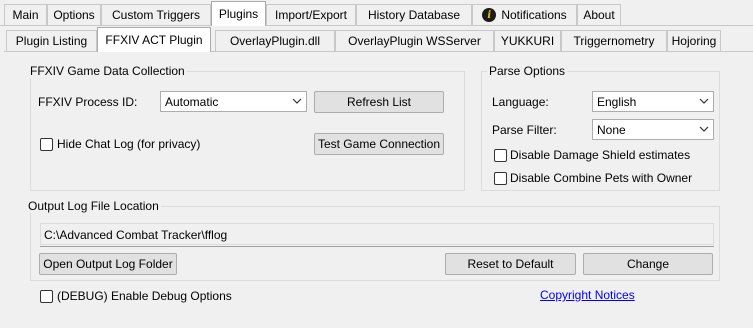  What do you see at coordinates (46, 296) in the screenshot?
I see `debug-options-checkbox` at bounding box center [46, 296].